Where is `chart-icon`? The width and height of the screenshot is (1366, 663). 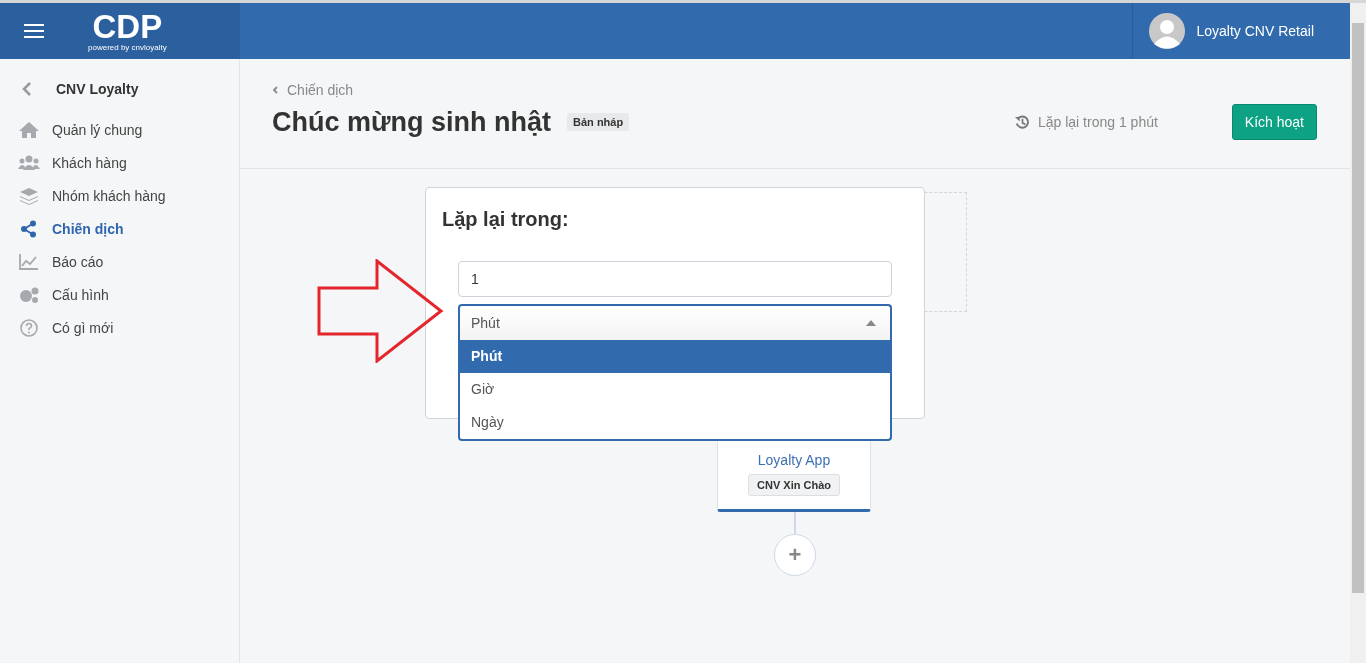 chart-icon is located at coordinates (29, 261).